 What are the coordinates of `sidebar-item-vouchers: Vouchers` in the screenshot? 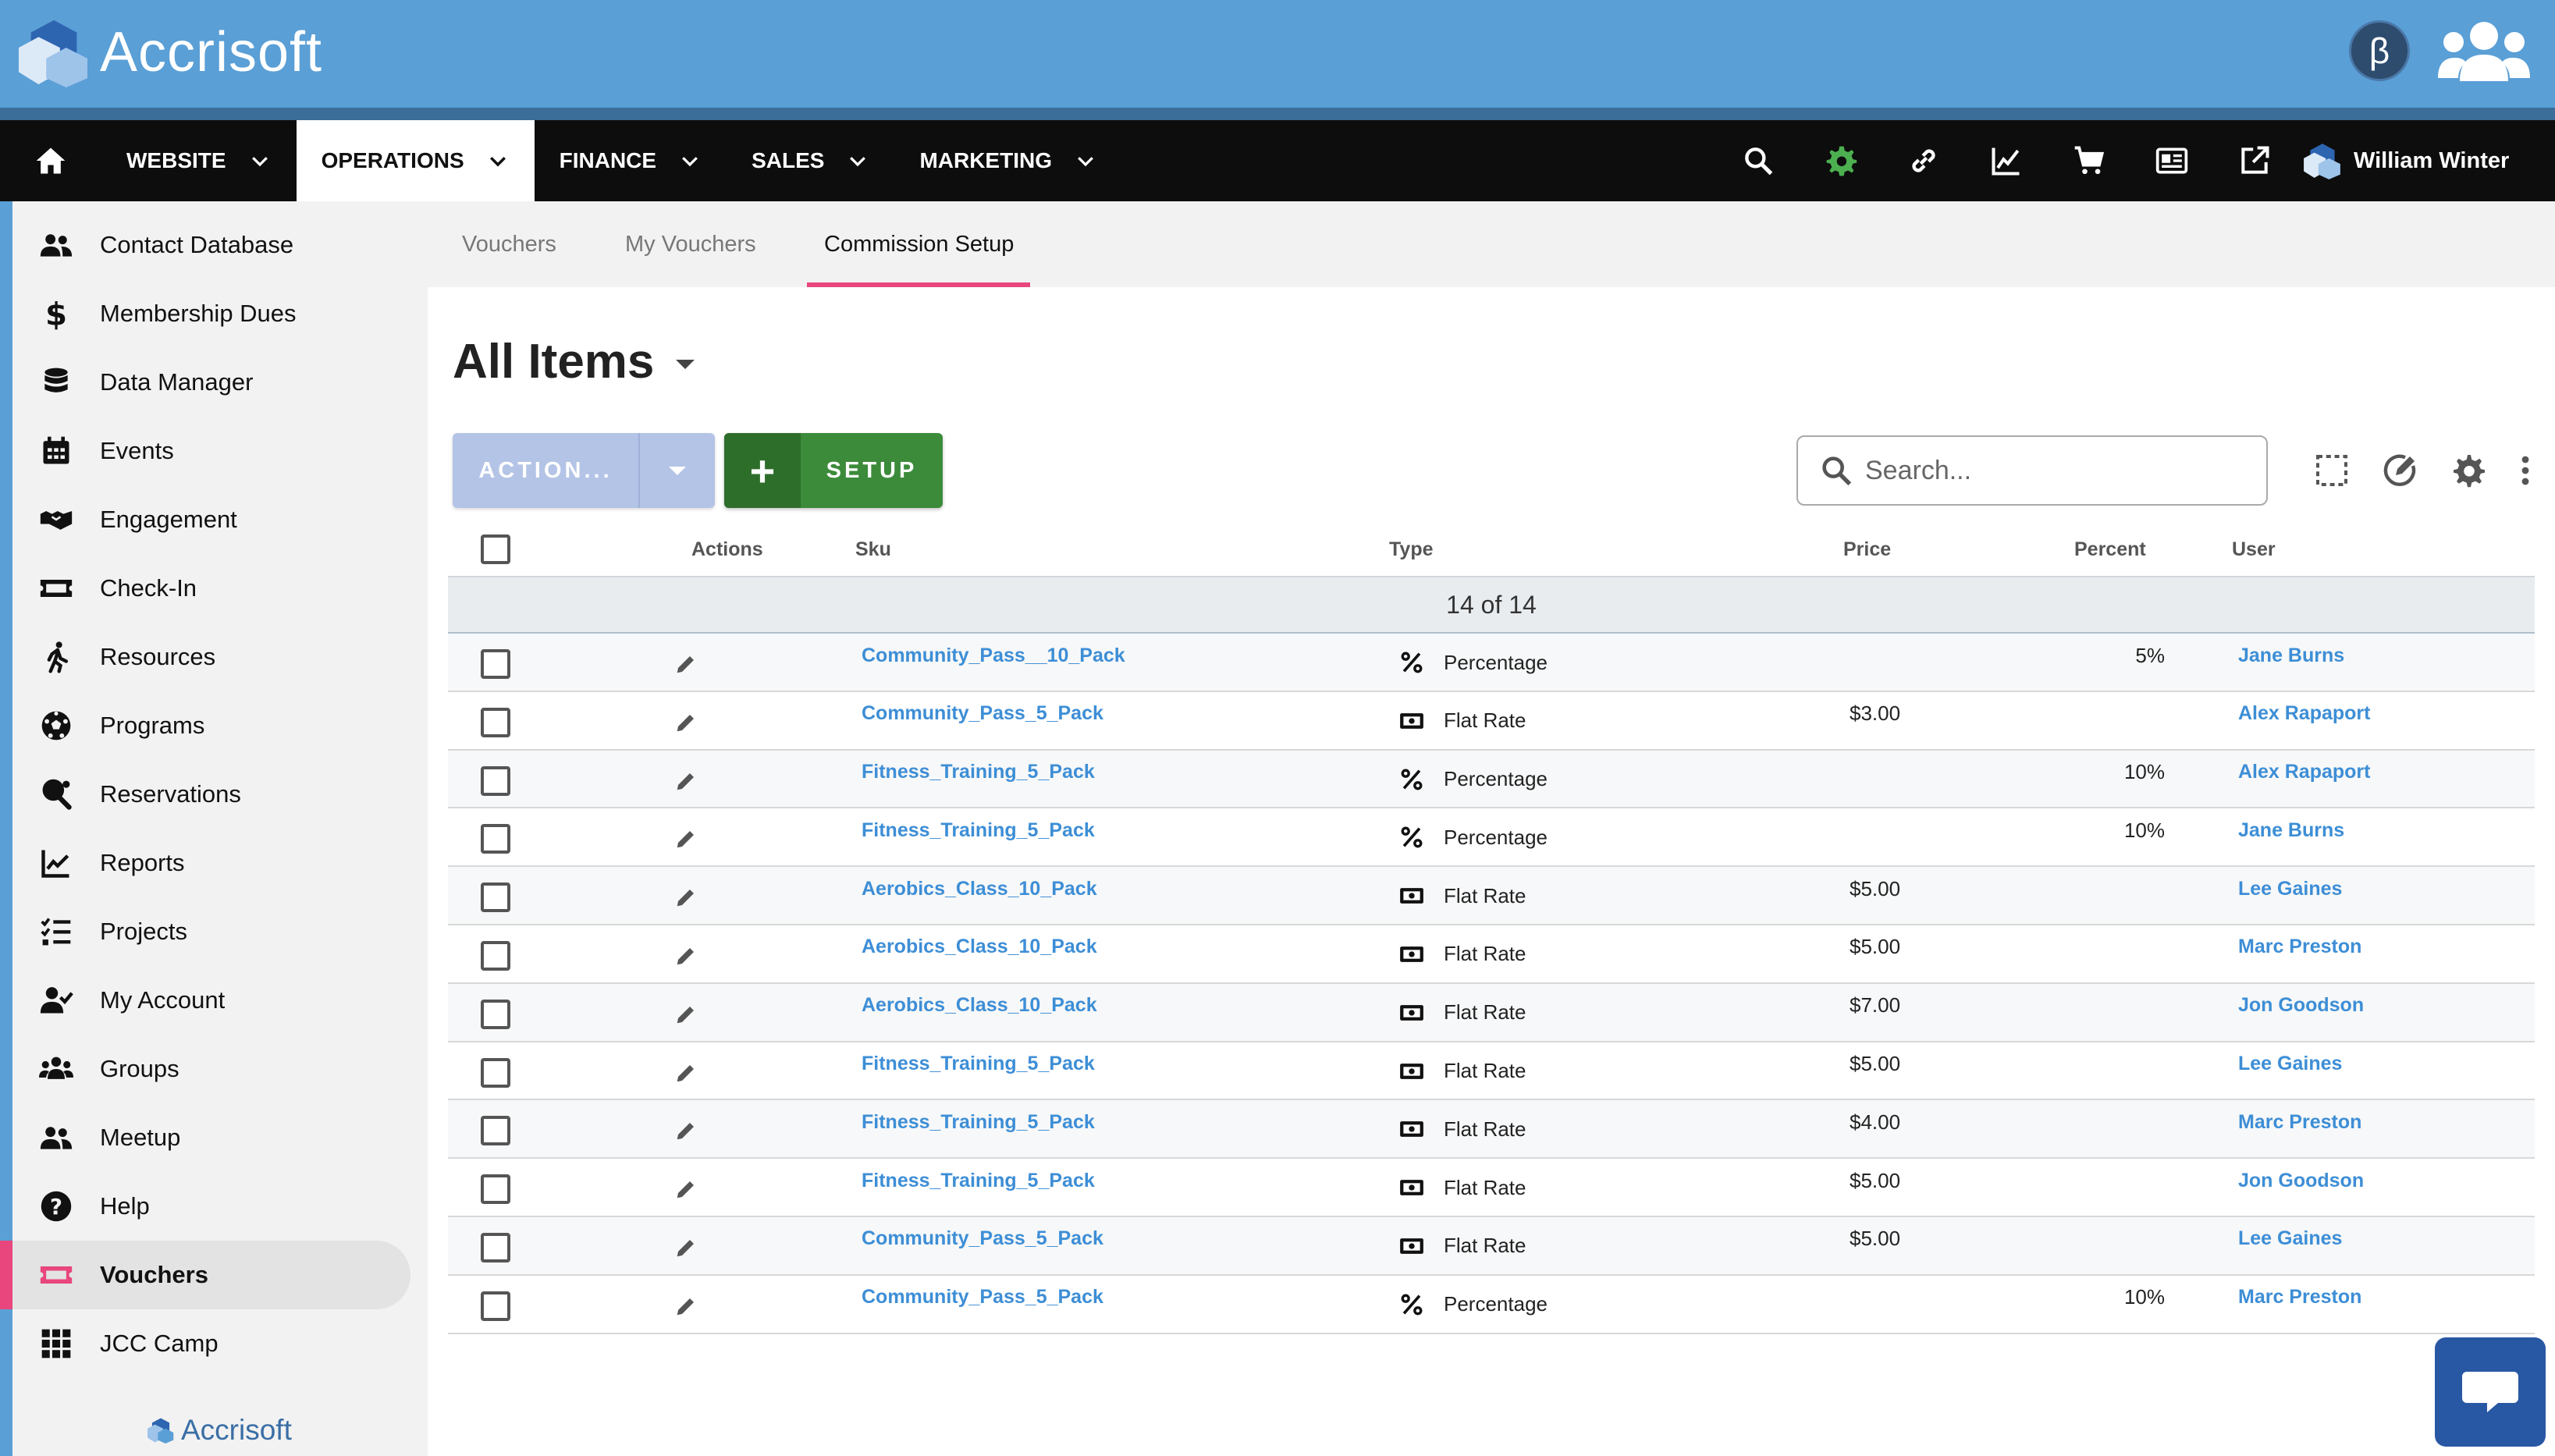 It's located at (205, 1275).